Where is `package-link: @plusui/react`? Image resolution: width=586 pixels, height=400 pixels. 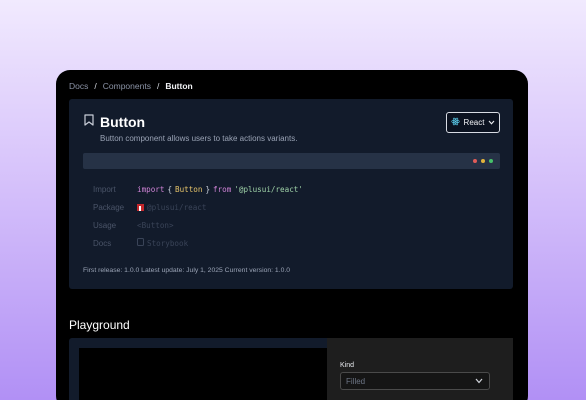
package-link: @plusui/react is located at coordinates (171, 207).